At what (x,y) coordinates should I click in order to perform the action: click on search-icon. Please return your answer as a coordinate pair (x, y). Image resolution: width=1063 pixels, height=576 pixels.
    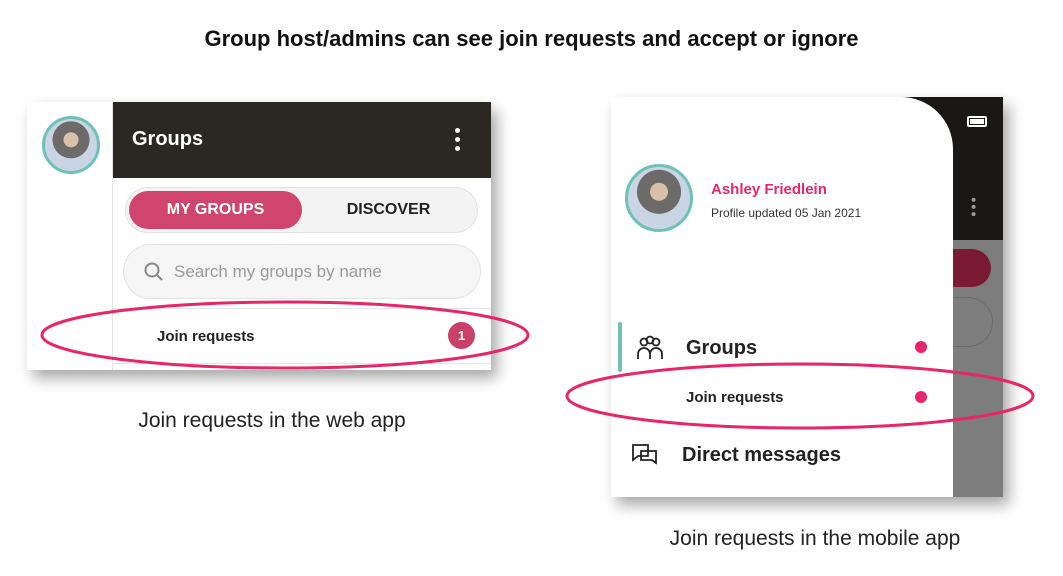
    Looking at the image, I should click on (153, 271).